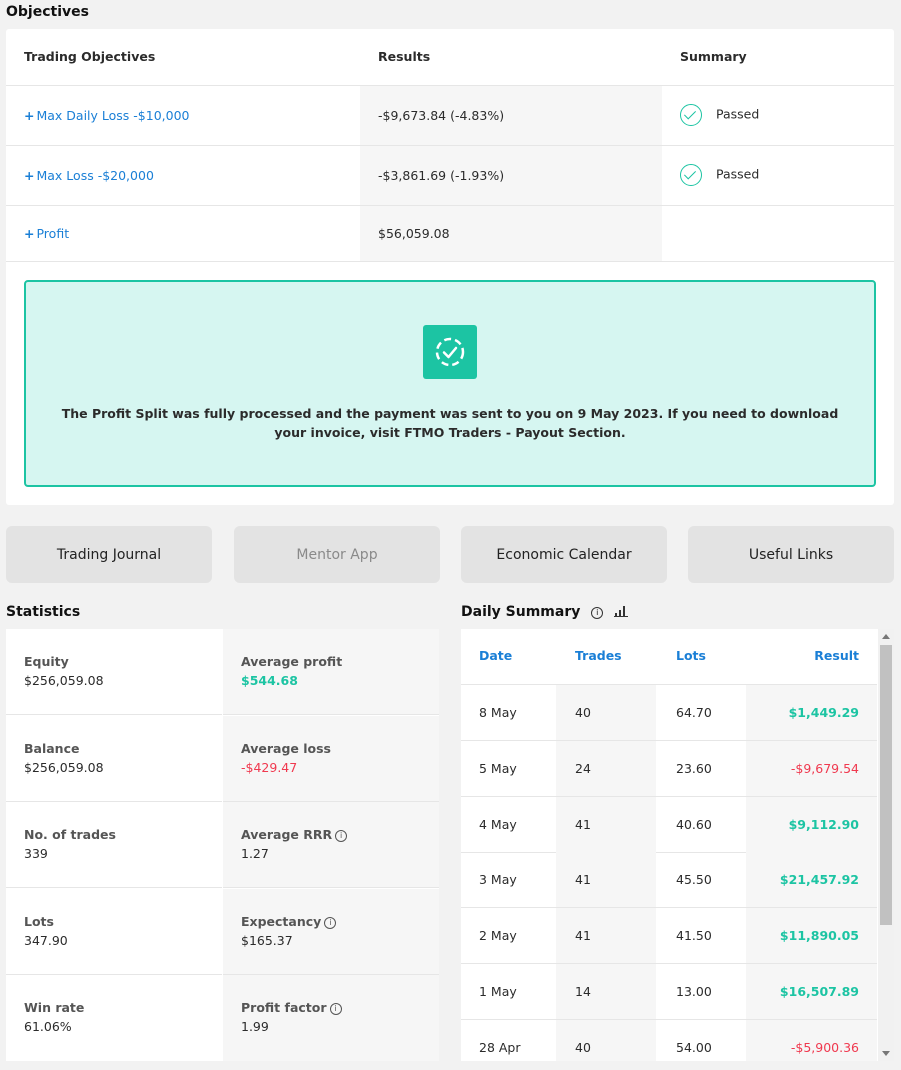  I want to click on row-lots: 13.00, so click(694, 991).